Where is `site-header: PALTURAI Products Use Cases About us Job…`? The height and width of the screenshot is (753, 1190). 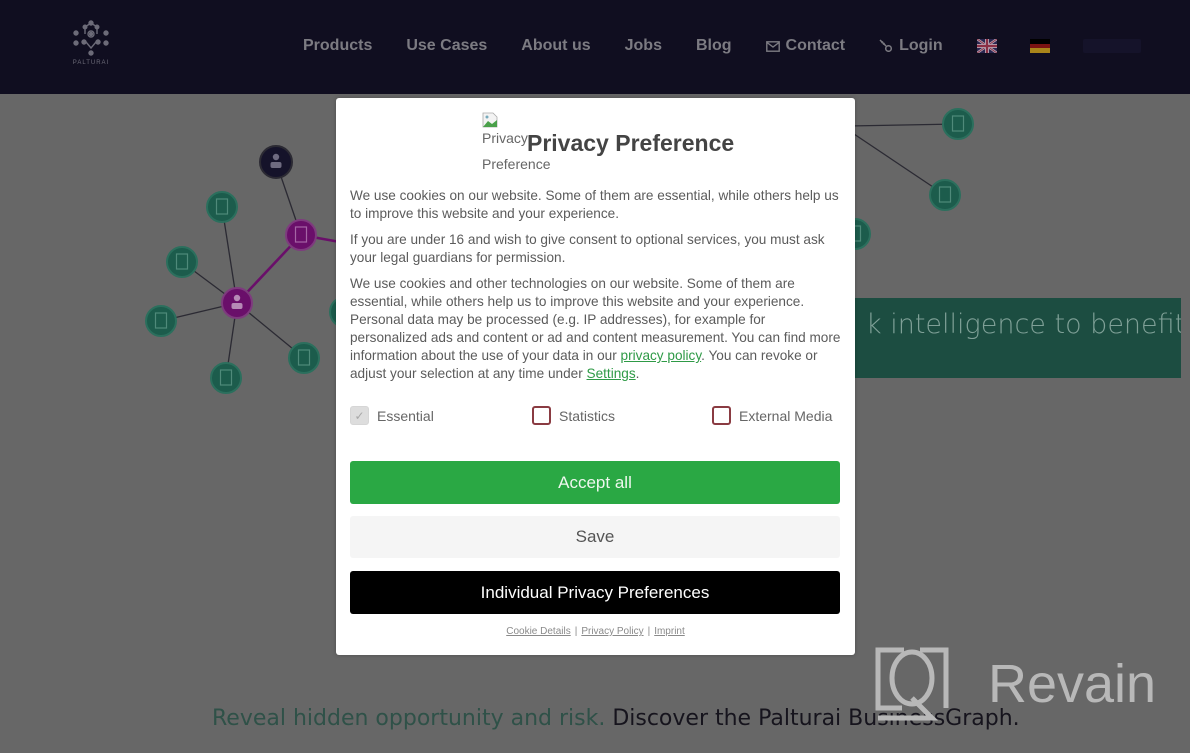
site-header: PALTURAI Products Use Cases About us Job… is located at coordinates (595, 47).